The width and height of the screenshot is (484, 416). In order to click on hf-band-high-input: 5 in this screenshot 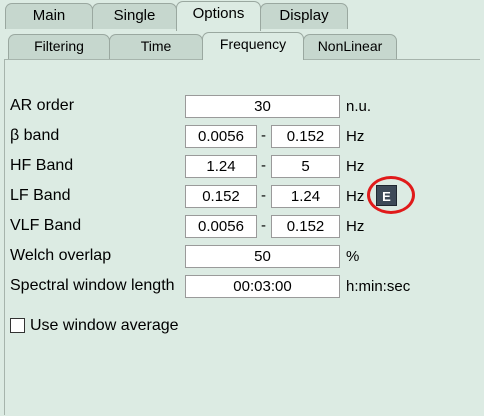, I will do `click(305, 166)`.